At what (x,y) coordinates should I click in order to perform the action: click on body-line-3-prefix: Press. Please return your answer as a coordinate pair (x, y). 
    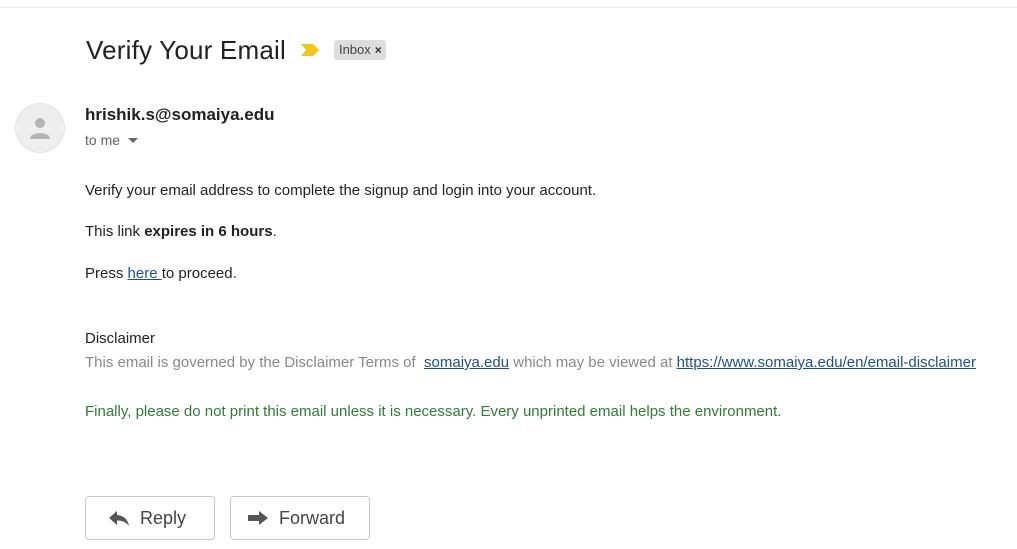
    Looking at the image, I should click on (106, 273).